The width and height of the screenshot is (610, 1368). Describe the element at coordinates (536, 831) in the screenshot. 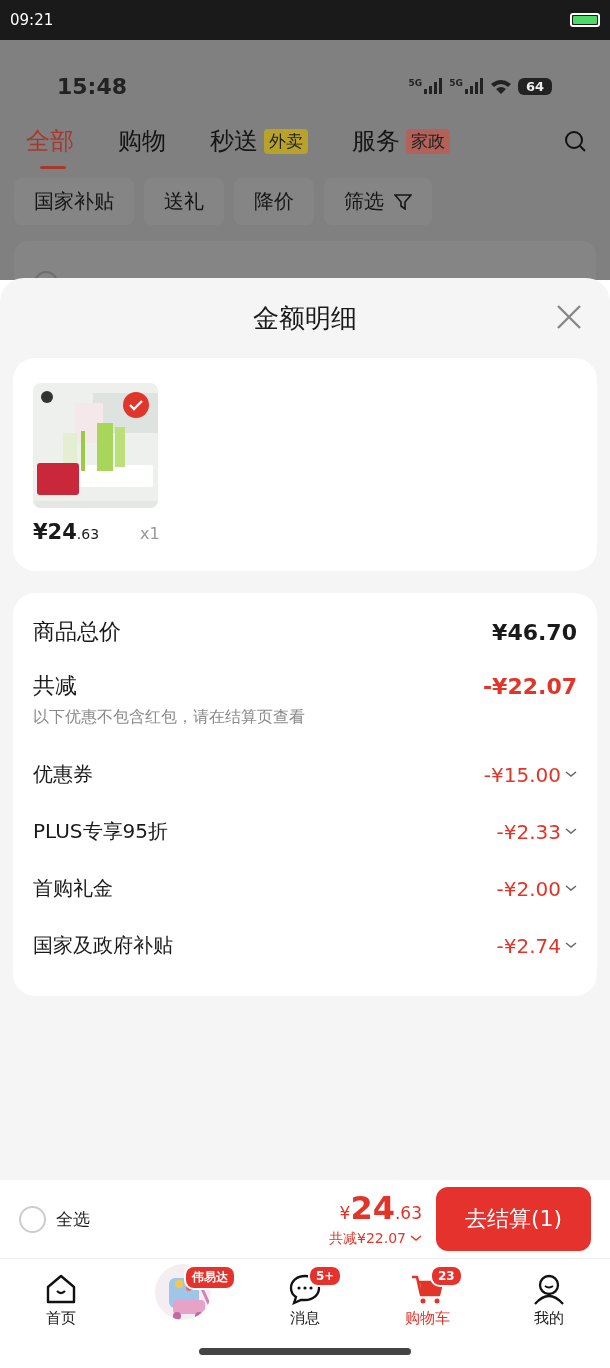

I see `discount-amount: -¥2.33` at that location.